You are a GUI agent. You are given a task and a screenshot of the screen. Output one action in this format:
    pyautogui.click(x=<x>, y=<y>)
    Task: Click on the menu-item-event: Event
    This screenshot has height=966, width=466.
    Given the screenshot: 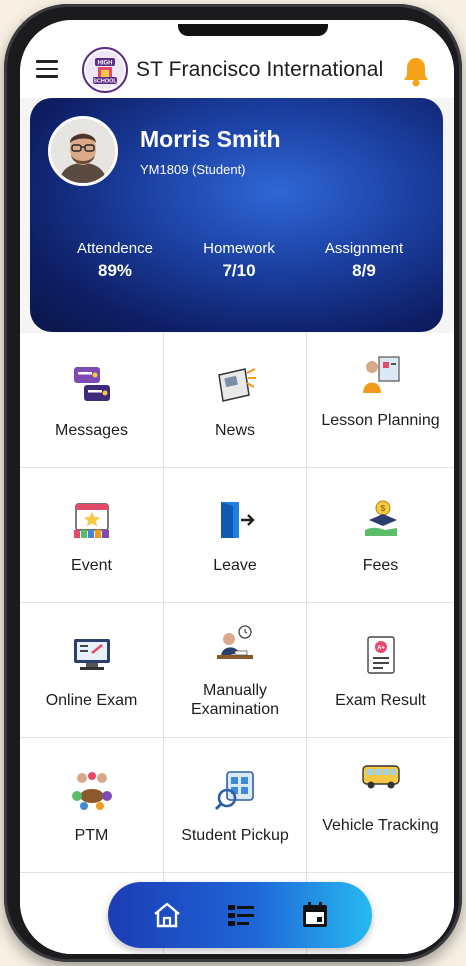 What is the action you would take?
    pyautogui.click(x=92, y=535)
    